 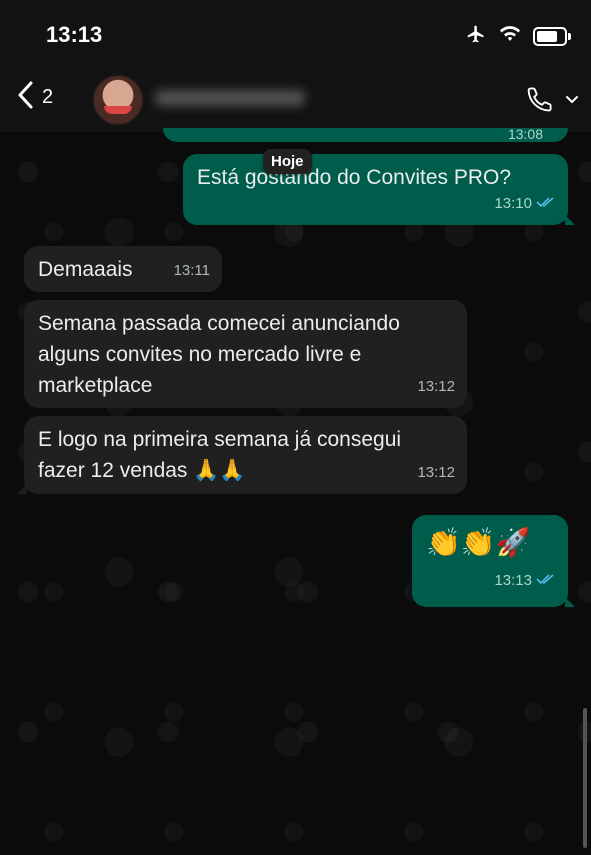 I want to click on chevron-left-icon, so click(x=25, y=97).